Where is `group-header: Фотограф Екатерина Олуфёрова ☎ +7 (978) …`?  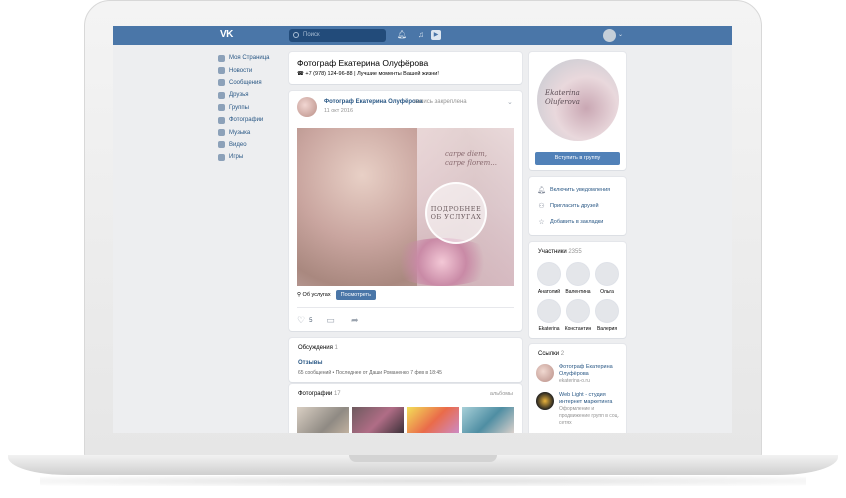
group-header: Фотограф Екатерина Олуфёрова ☎ +7 (978) … is located at coordinates (405, 68).